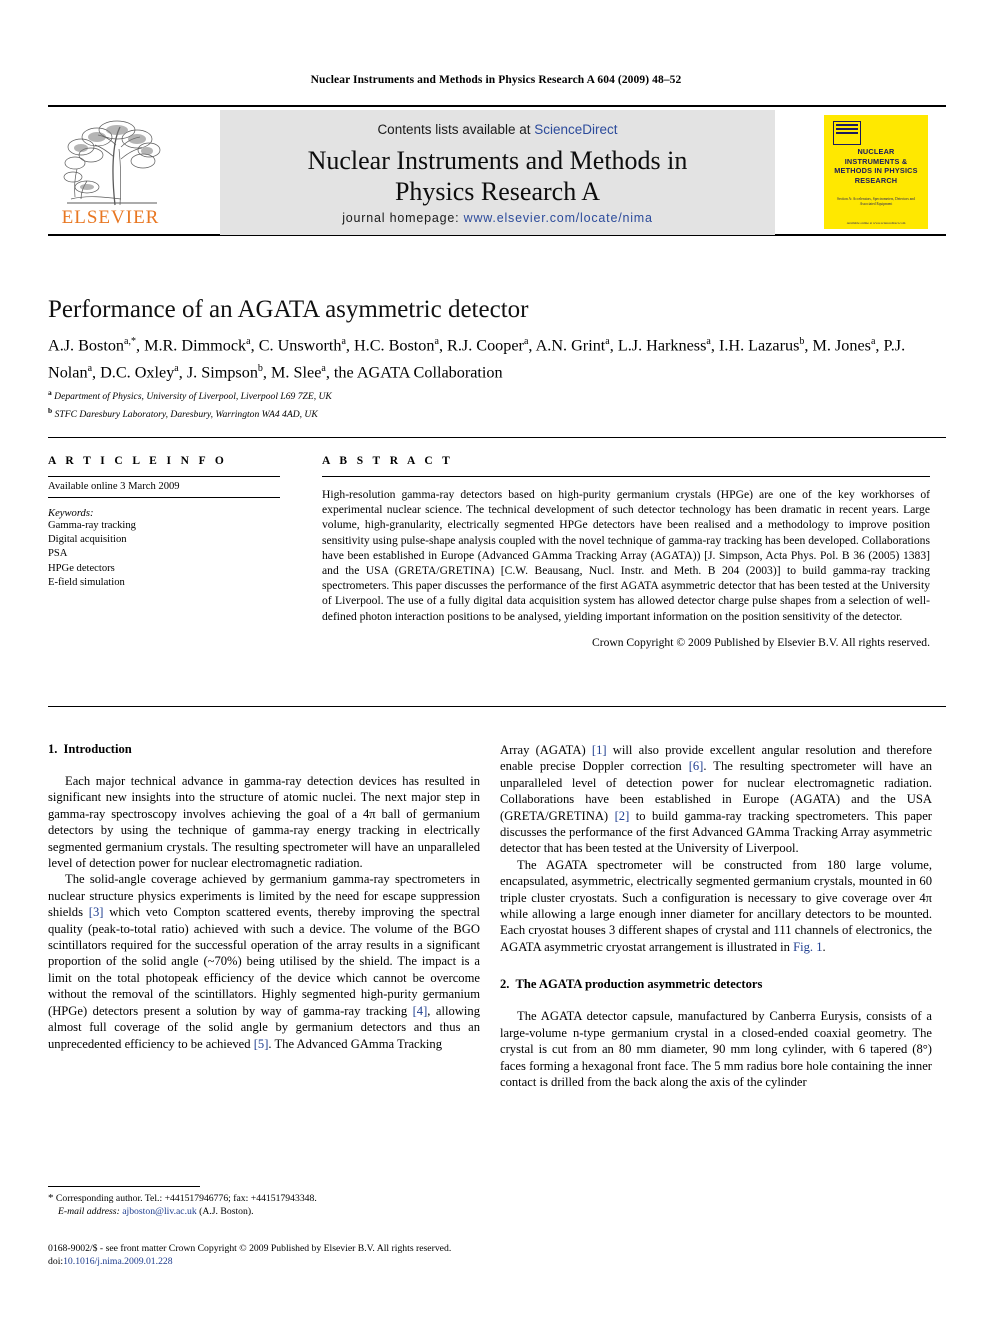 The height and width of the screenshot is (1323, 992). Describe the element at coordinates (164, 487) in the screenshot. I see `available-online-date: Available online 3 March 2009` at that location.